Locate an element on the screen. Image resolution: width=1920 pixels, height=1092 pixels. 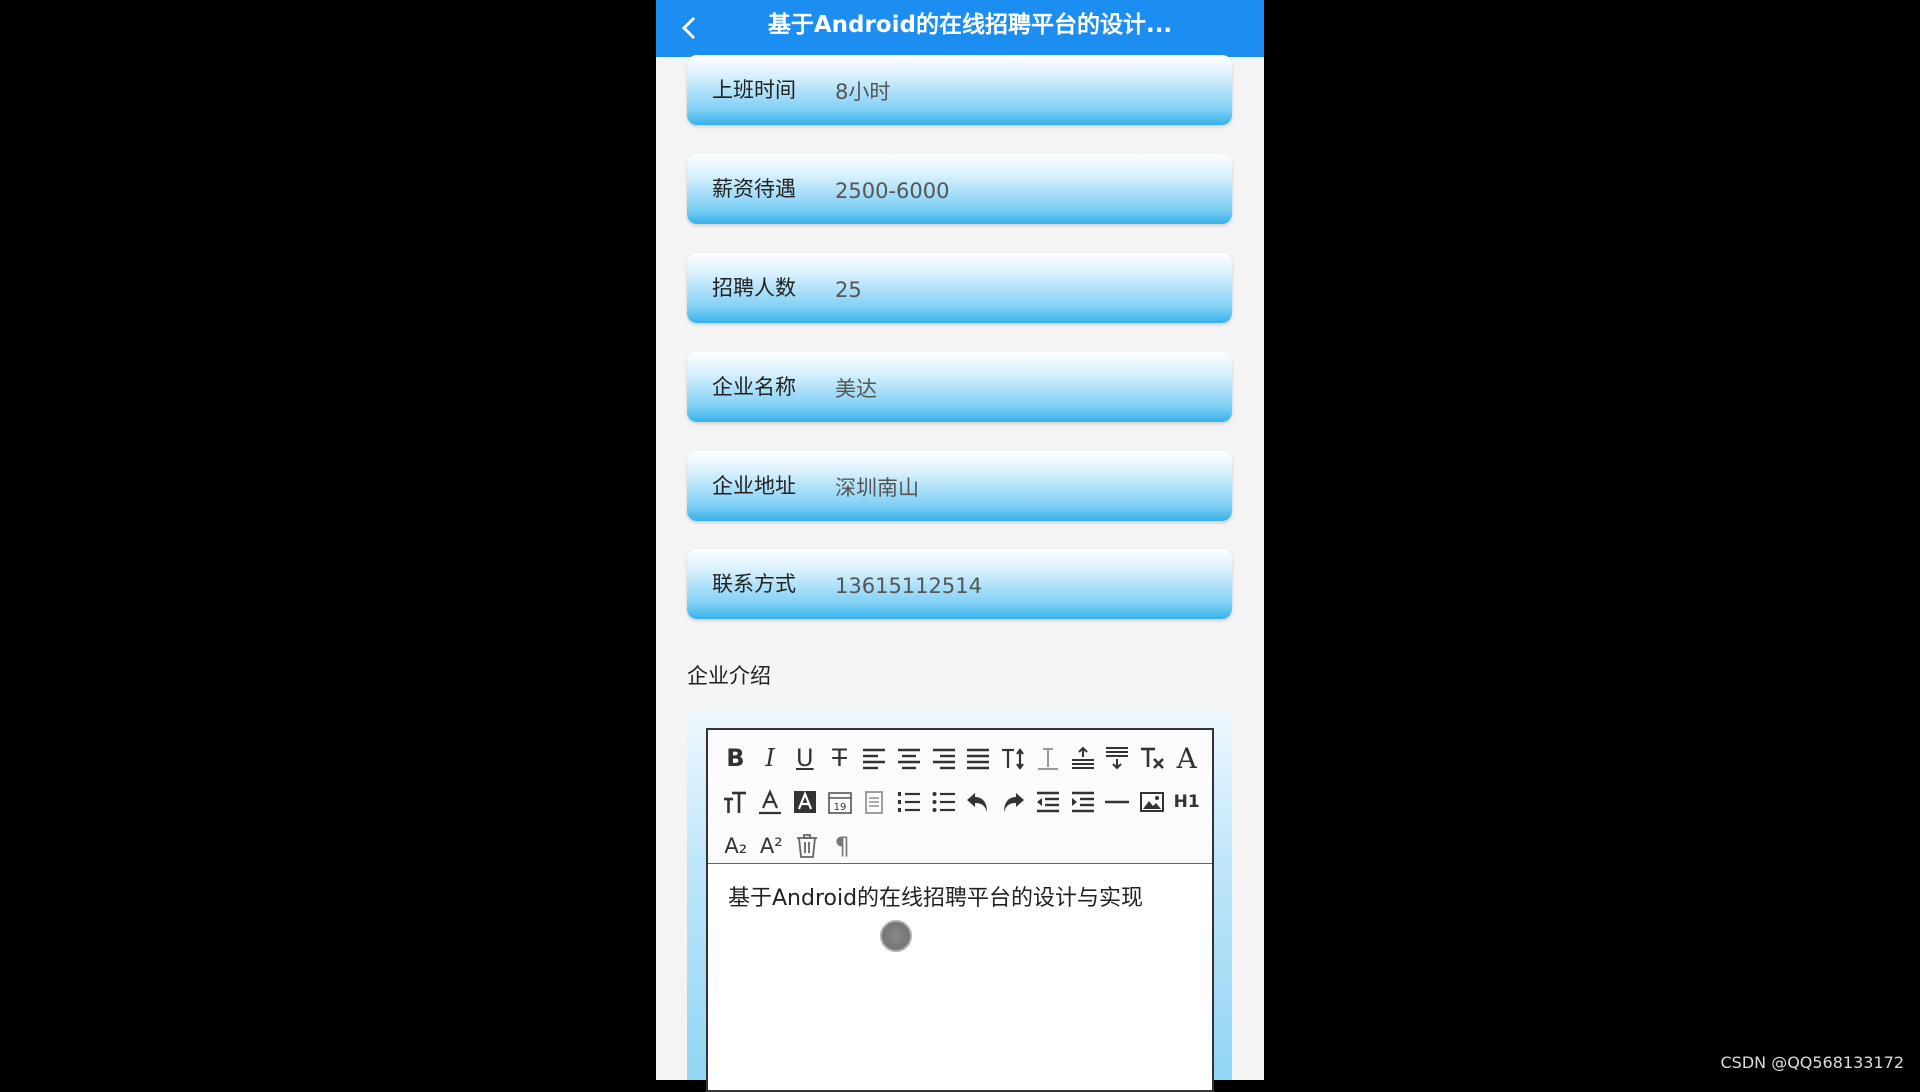
chevron-left-icon is located at coordinates (690, 28).